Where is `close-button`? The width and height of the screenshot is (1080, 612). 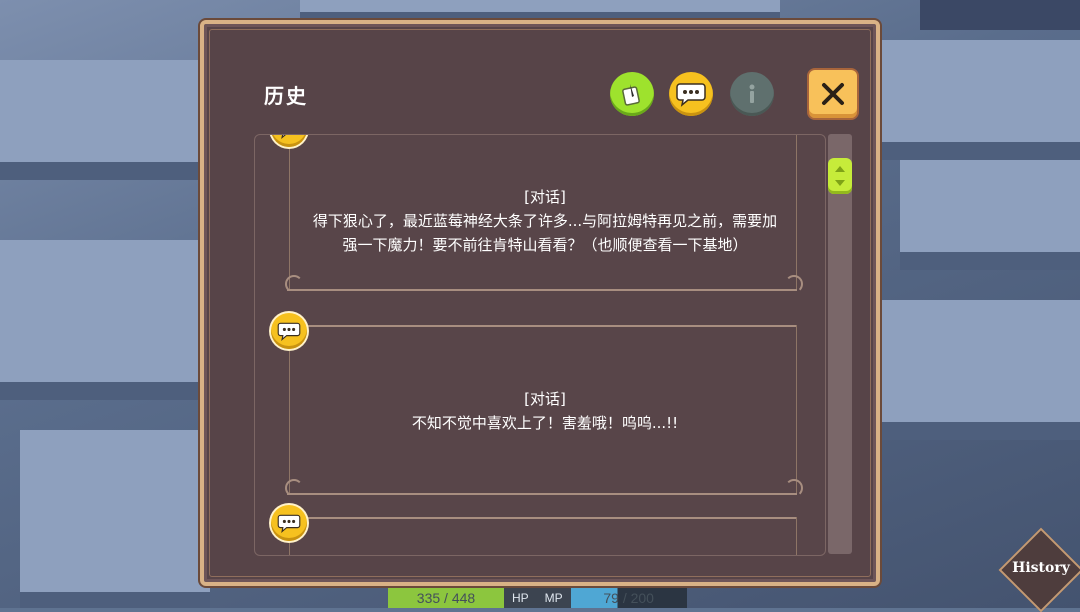 close-button is located at coordinates (833, 94).